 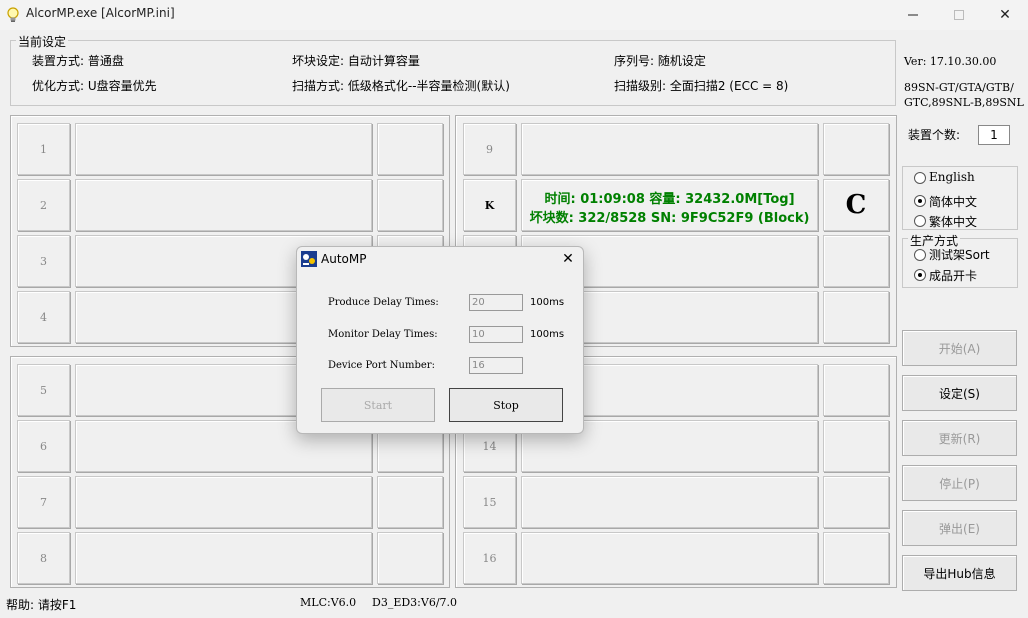 What do you see at coordinates (856, 205) in the screenshot?
I see `port-k-grade: C` at bounding box center [856, 205].